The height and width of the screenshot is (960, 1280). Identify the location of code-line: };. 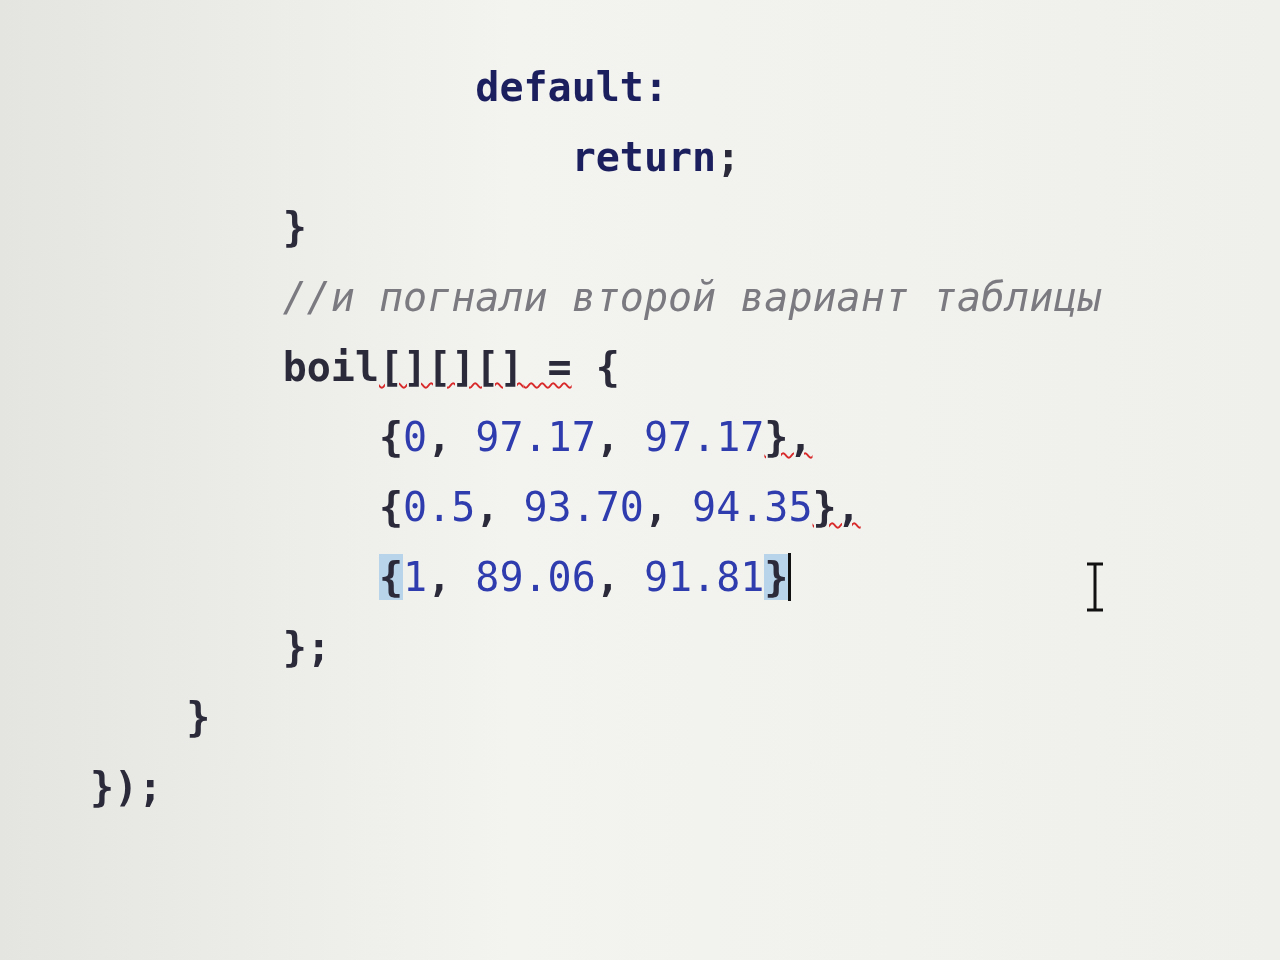
(306, 647).